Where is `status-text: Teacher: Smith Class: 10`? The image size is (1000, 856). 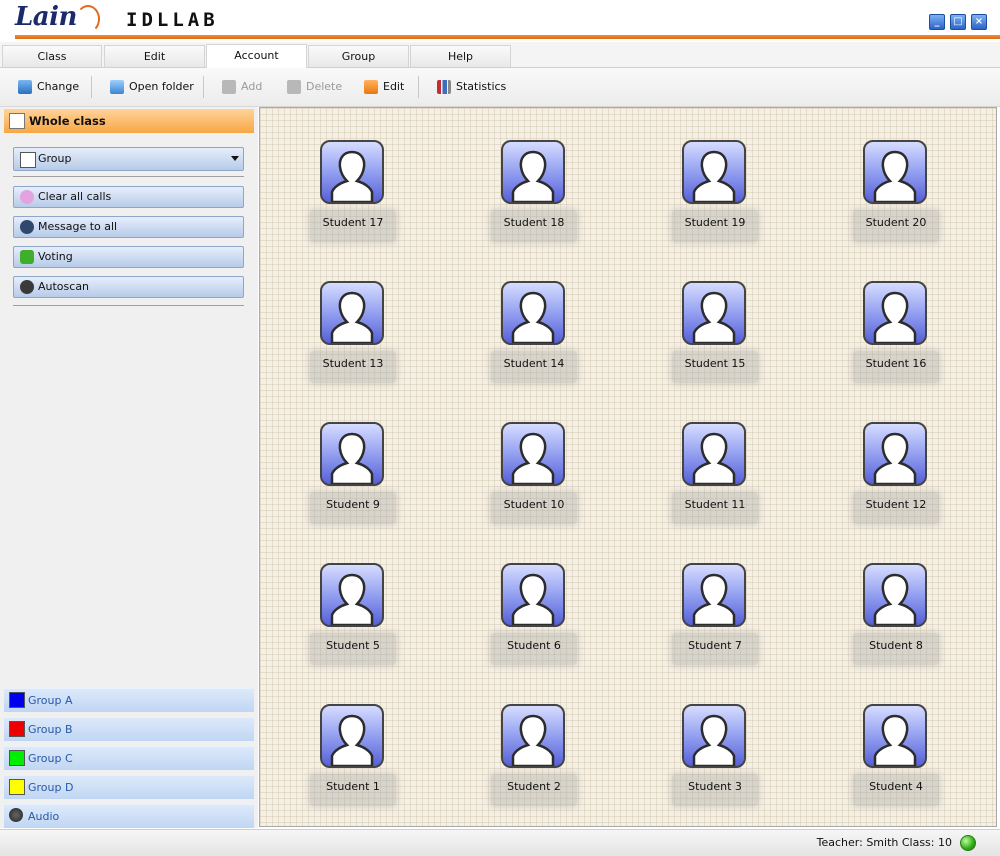 status-text: Teacher: Smith Class: 10 is located at coordinates (884, 842).